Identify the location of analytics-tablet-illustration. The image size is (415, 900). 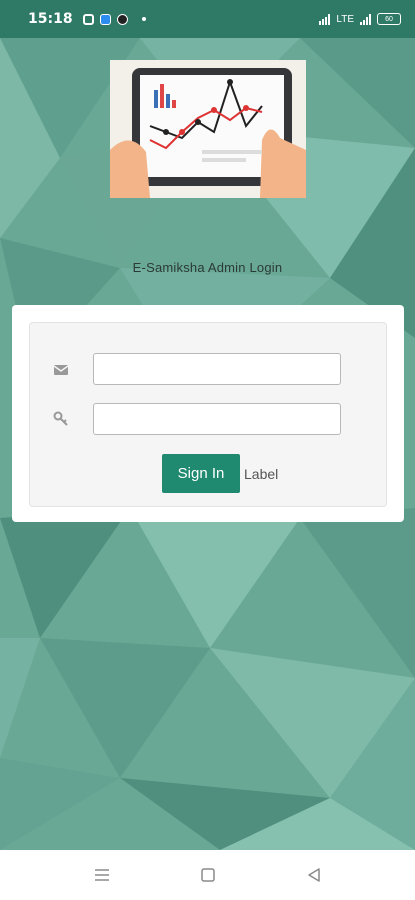
(208, 129).